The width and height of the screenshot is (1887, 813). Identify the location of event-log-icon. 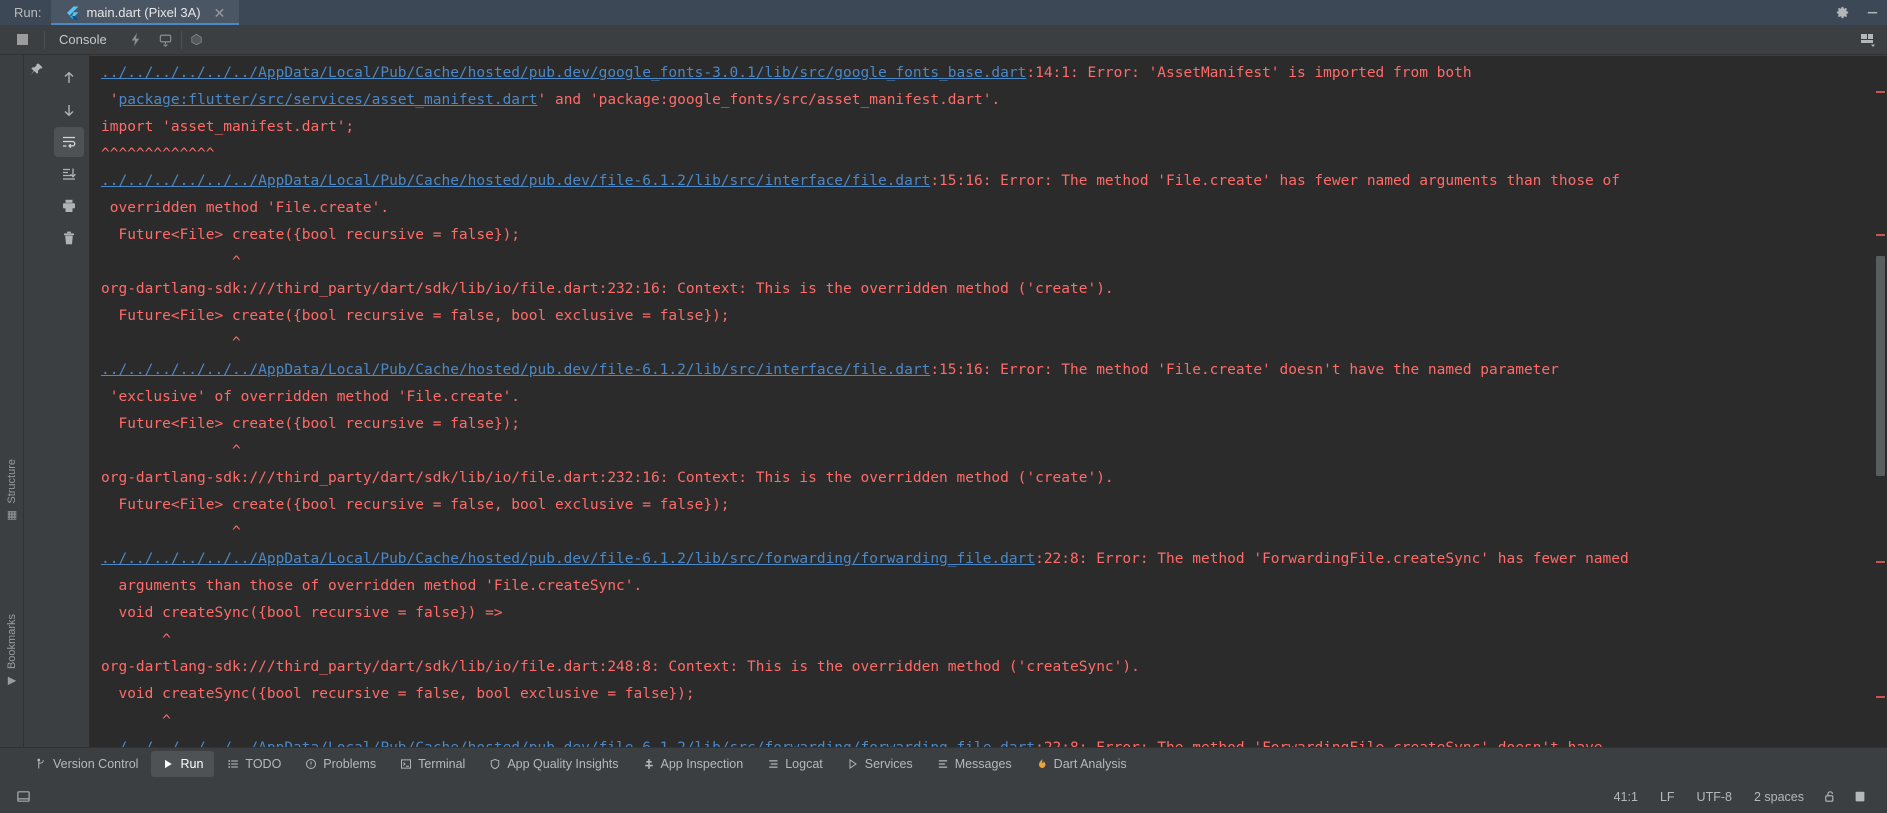
(1860, 796).